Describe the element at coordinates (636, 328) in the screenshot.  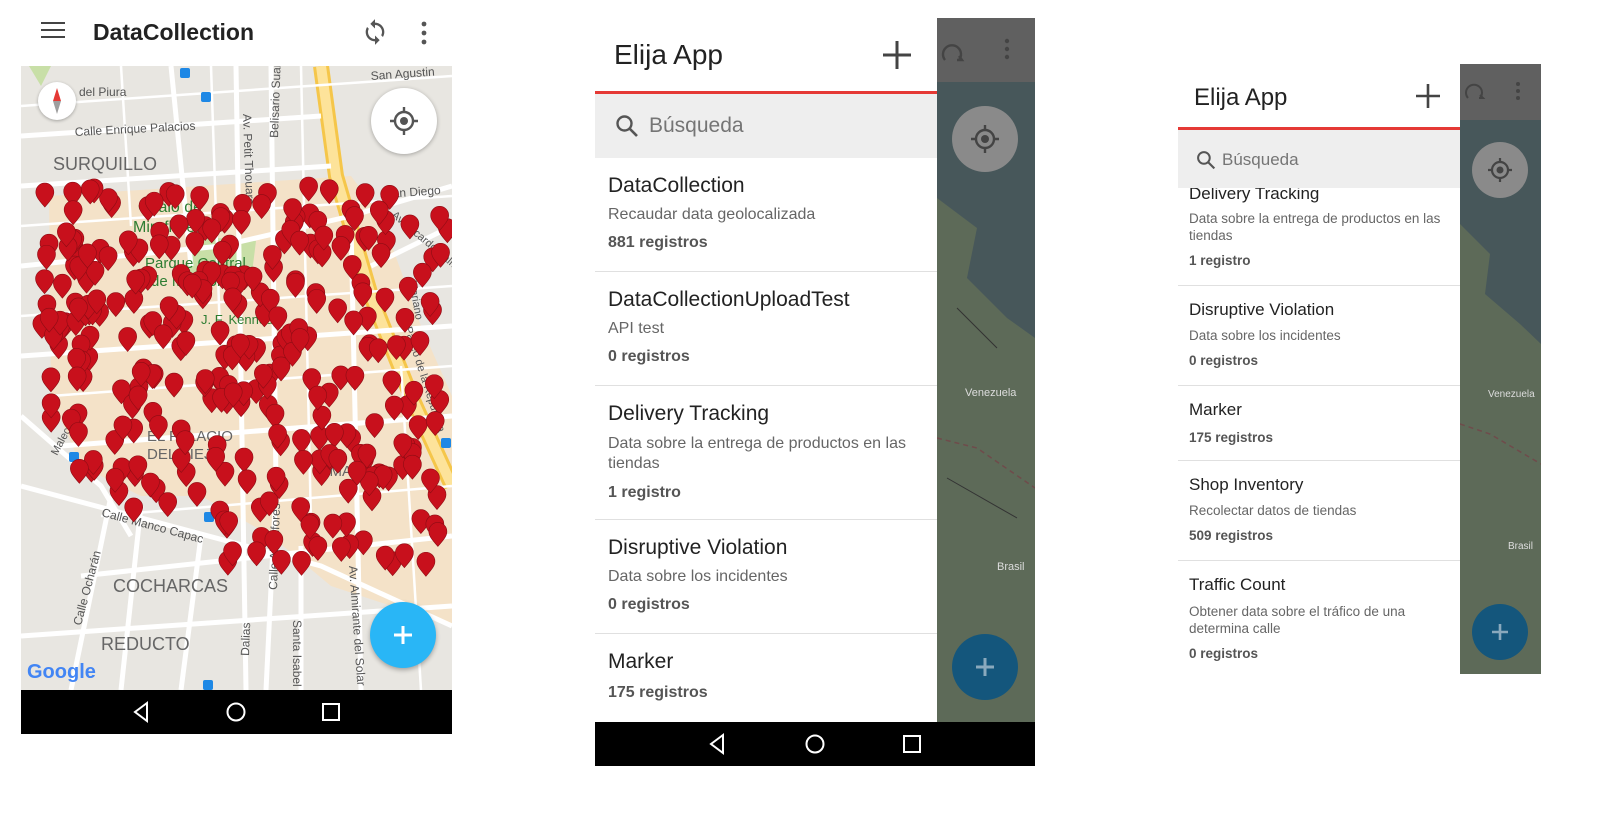
I see `item-description: API test` at that location.